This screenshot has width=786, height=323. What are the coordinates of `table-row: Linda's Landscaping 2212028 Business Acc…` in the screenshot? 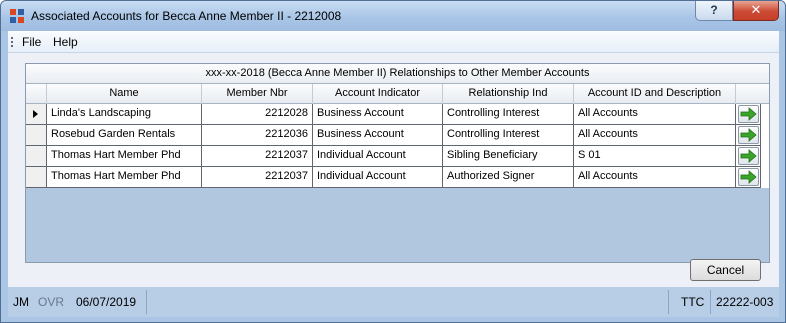 It's located at (397, 114).